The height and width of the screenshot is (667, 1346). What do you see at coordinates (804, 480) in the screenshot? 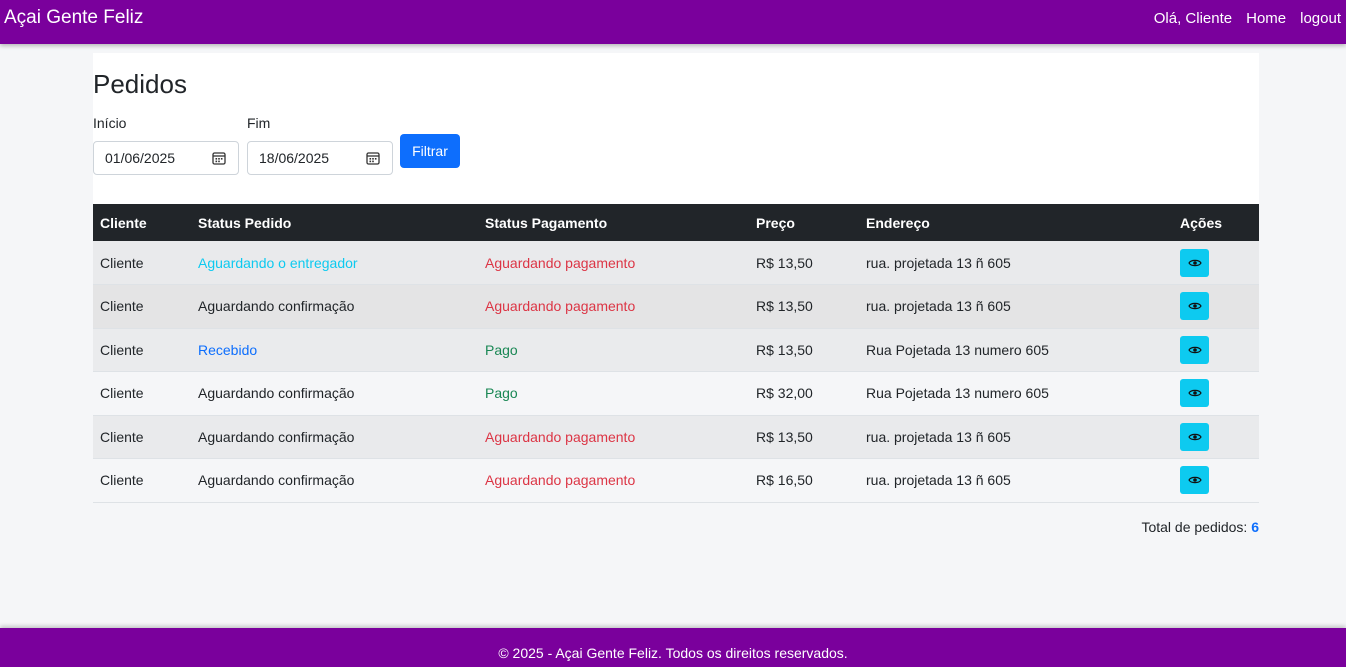
I see `cell-preco: R$ 16,50` at bounding box center [804, 480].